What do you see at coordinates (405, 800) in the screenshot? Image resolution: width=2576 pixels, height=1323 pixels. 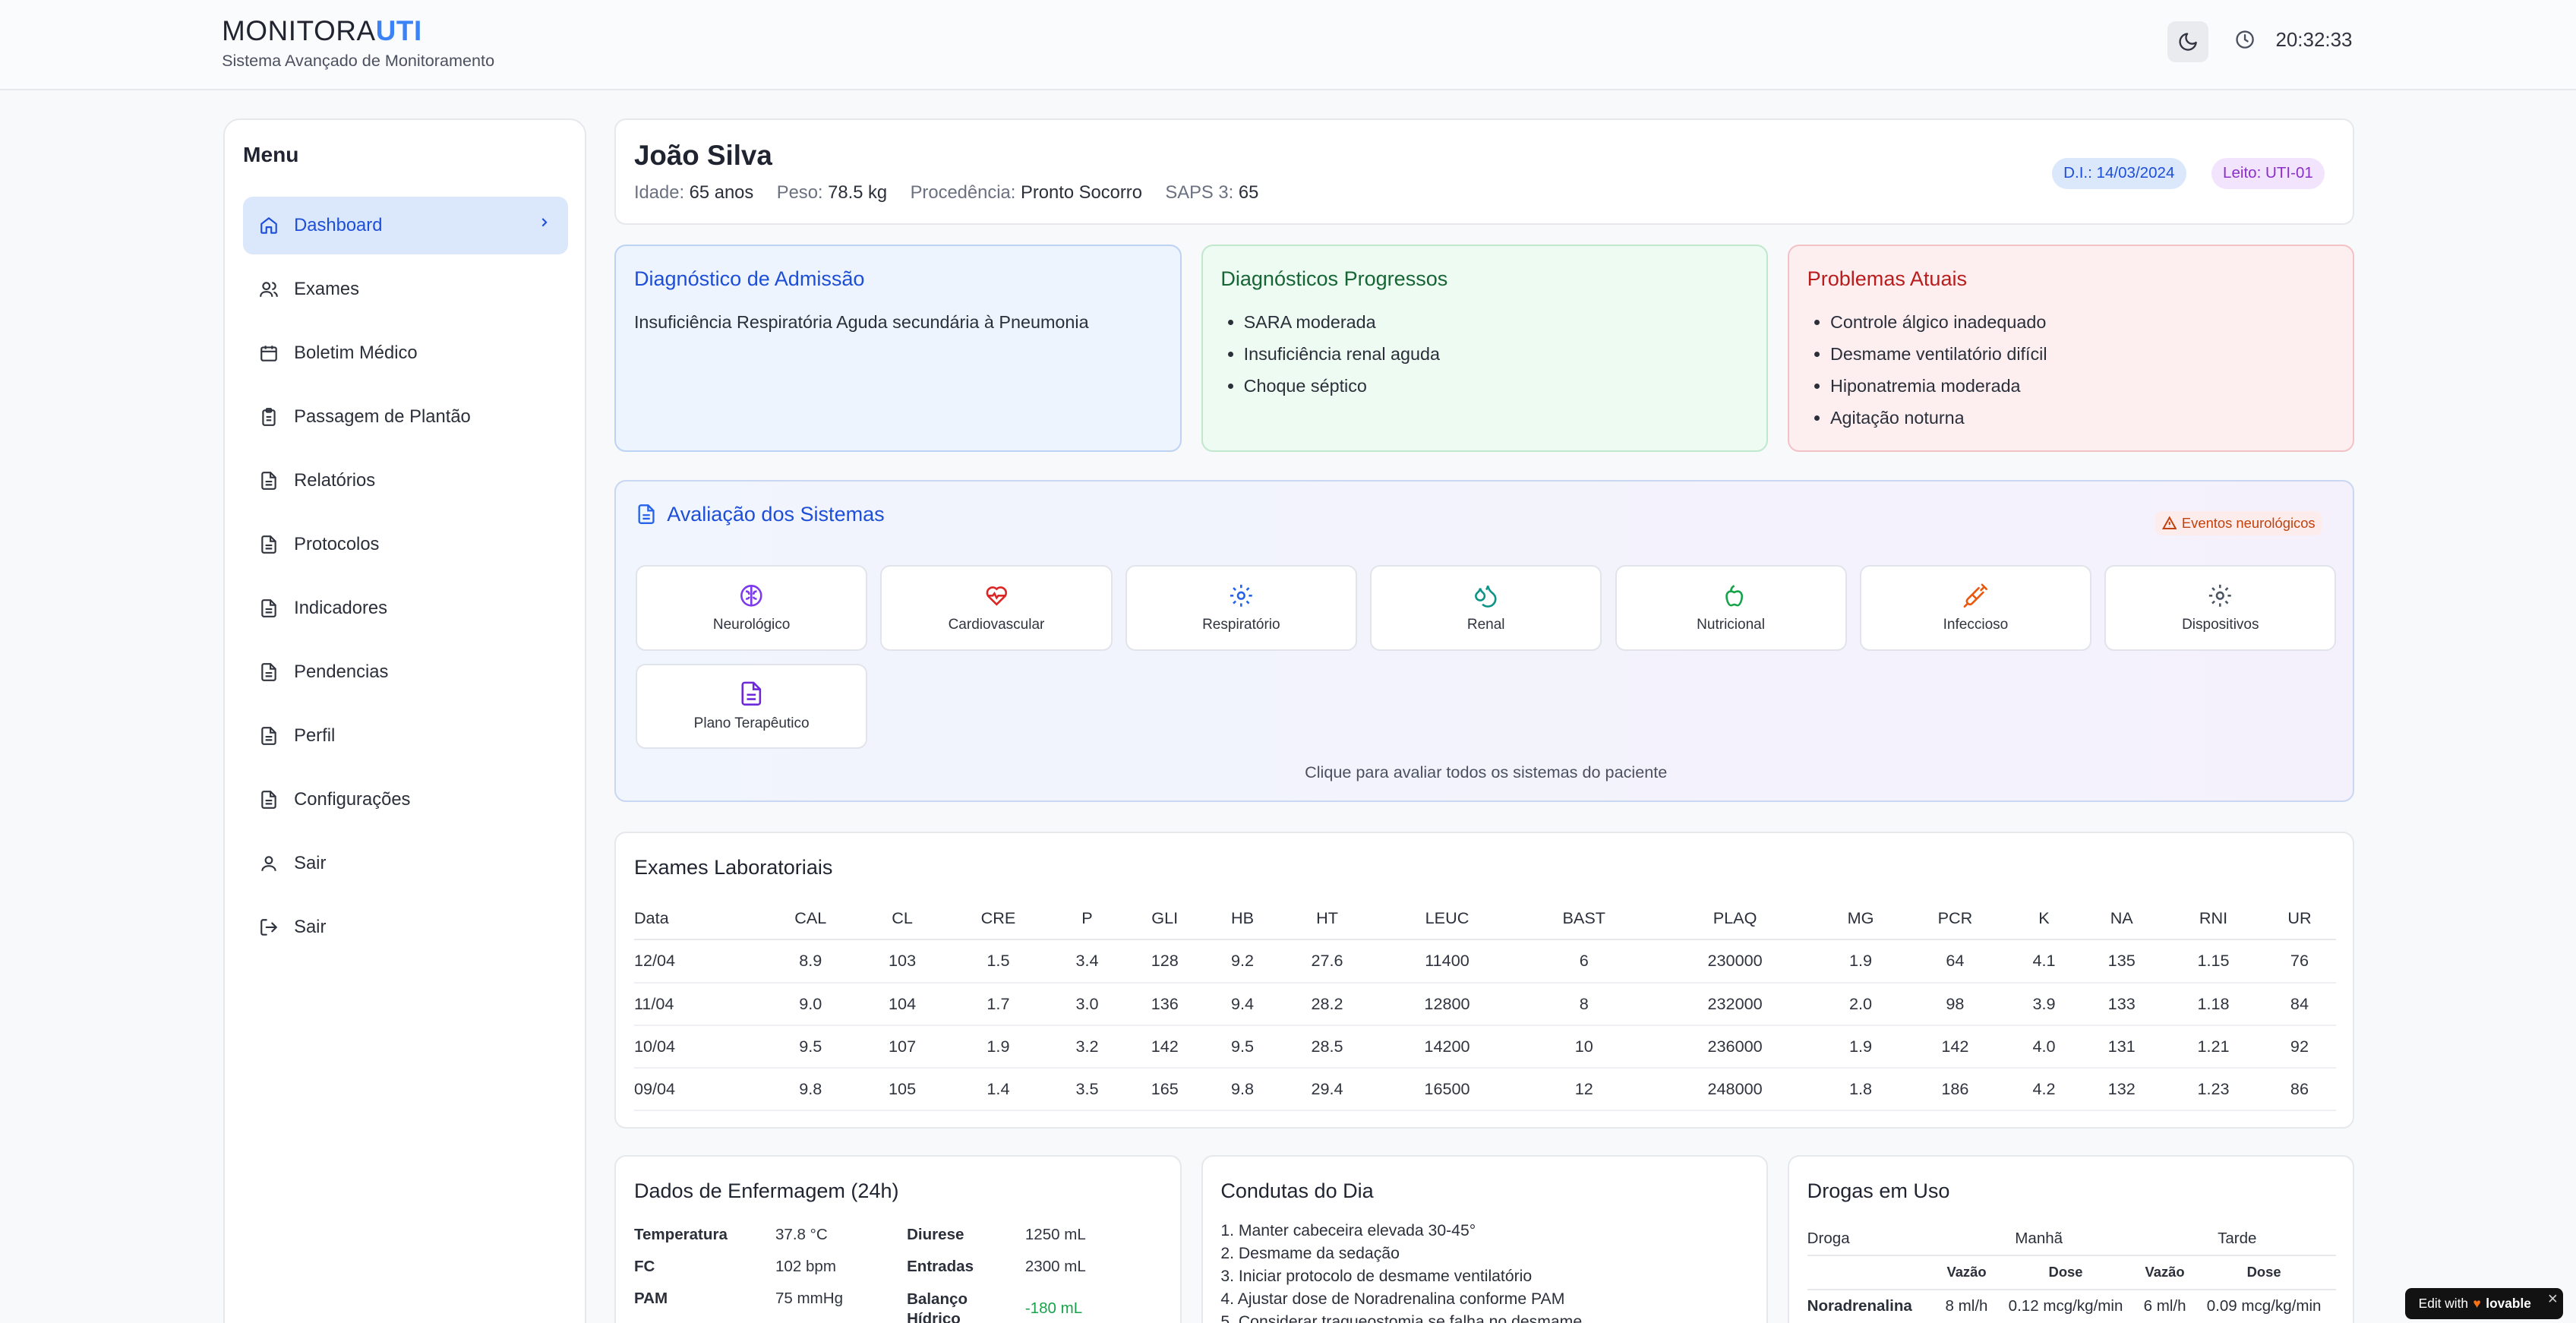 I see `sidebar-item-configuracoes: Configurações` at bounding box center [405, 800].